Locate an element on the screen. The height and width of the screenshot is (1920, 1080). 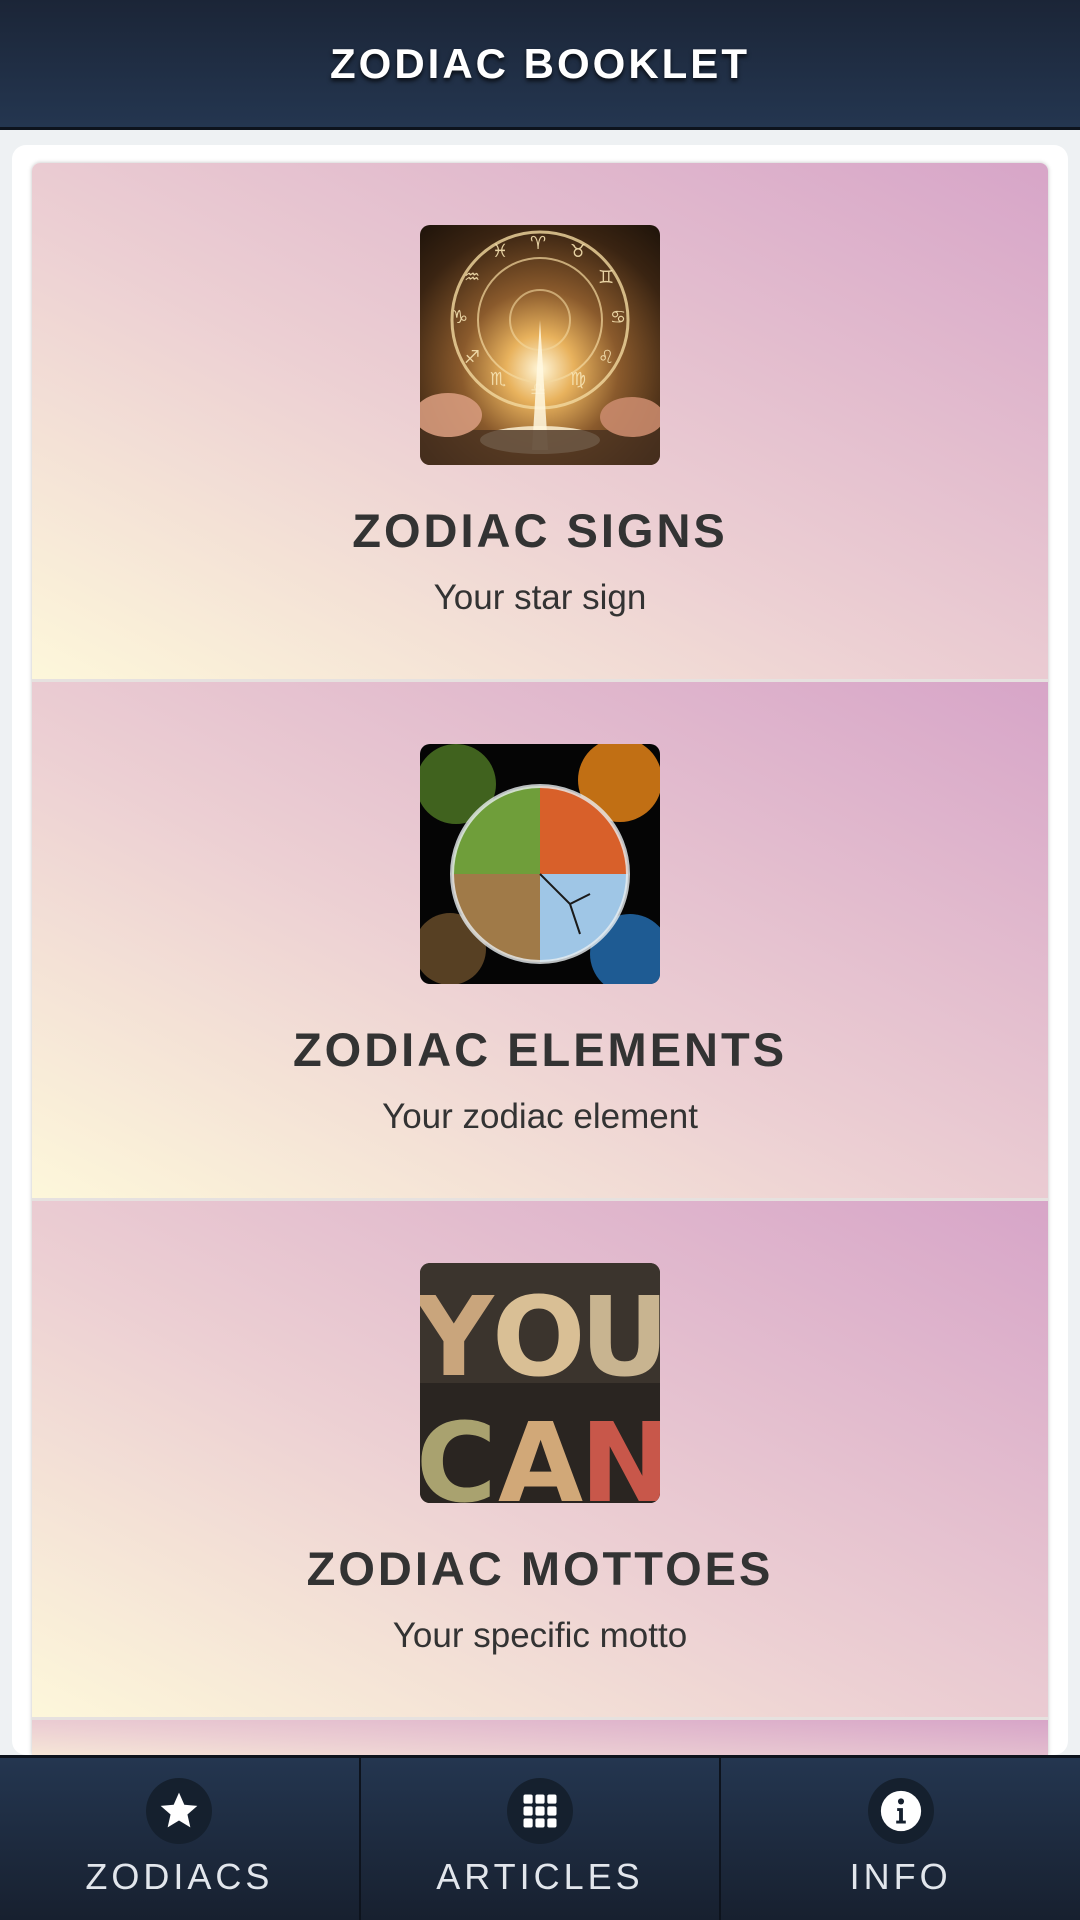
you-can-letterpress-image: Y O U C A N is located at coordinates (540, 1383).